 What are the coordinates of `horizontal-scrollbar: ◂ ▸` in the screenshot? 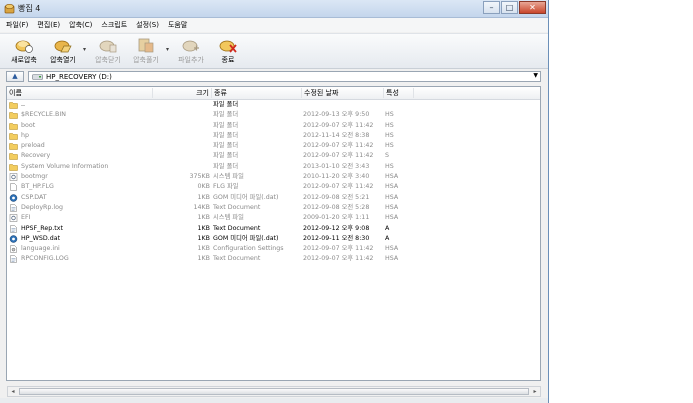 It's located at (274, 391).